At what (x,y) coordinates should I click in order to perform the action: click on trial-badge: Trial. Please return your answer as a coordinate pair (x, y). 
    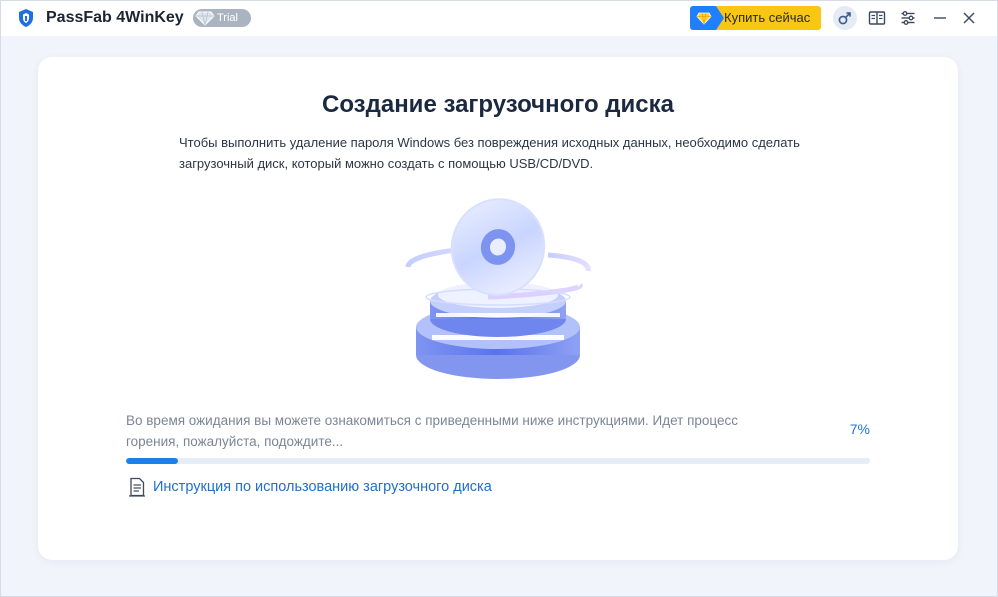
    Looking at the image, I should click on (222, 18).